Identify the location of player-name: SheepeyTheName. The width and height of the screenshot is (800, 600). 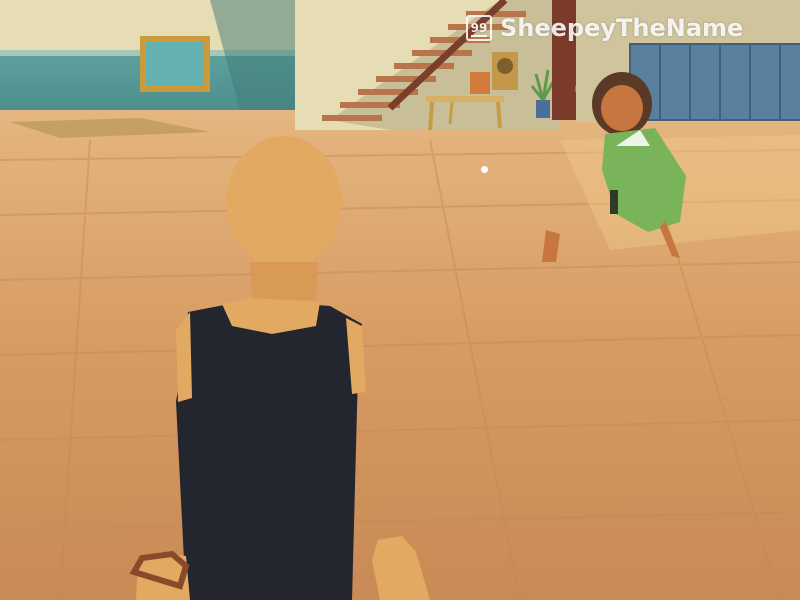
(622, 28).